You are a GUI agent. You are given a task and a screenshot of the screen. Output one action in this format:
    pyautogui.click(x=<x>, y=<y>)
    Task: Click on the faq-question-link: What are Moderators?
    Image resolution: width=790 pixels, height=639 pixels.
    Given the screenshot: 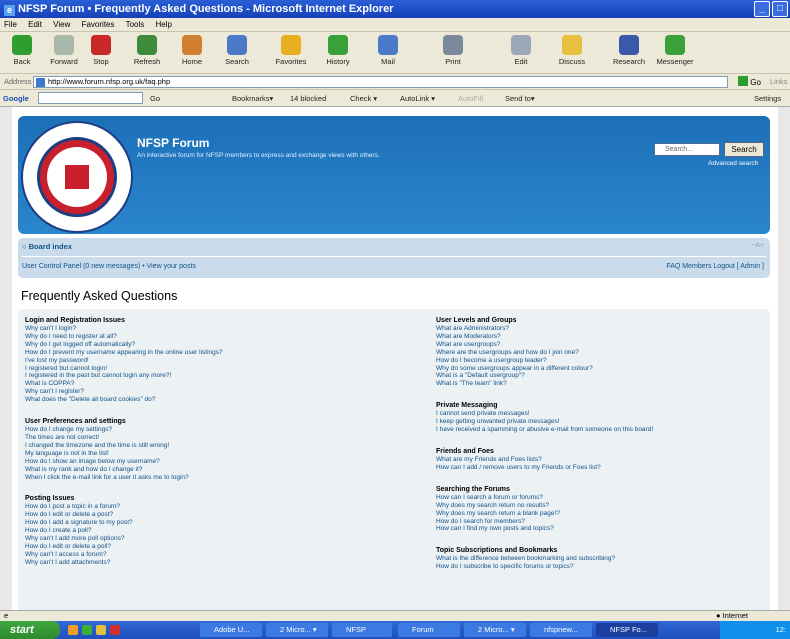 What is the action you would take?
    pyautogui.click(x=544, y=337)
    